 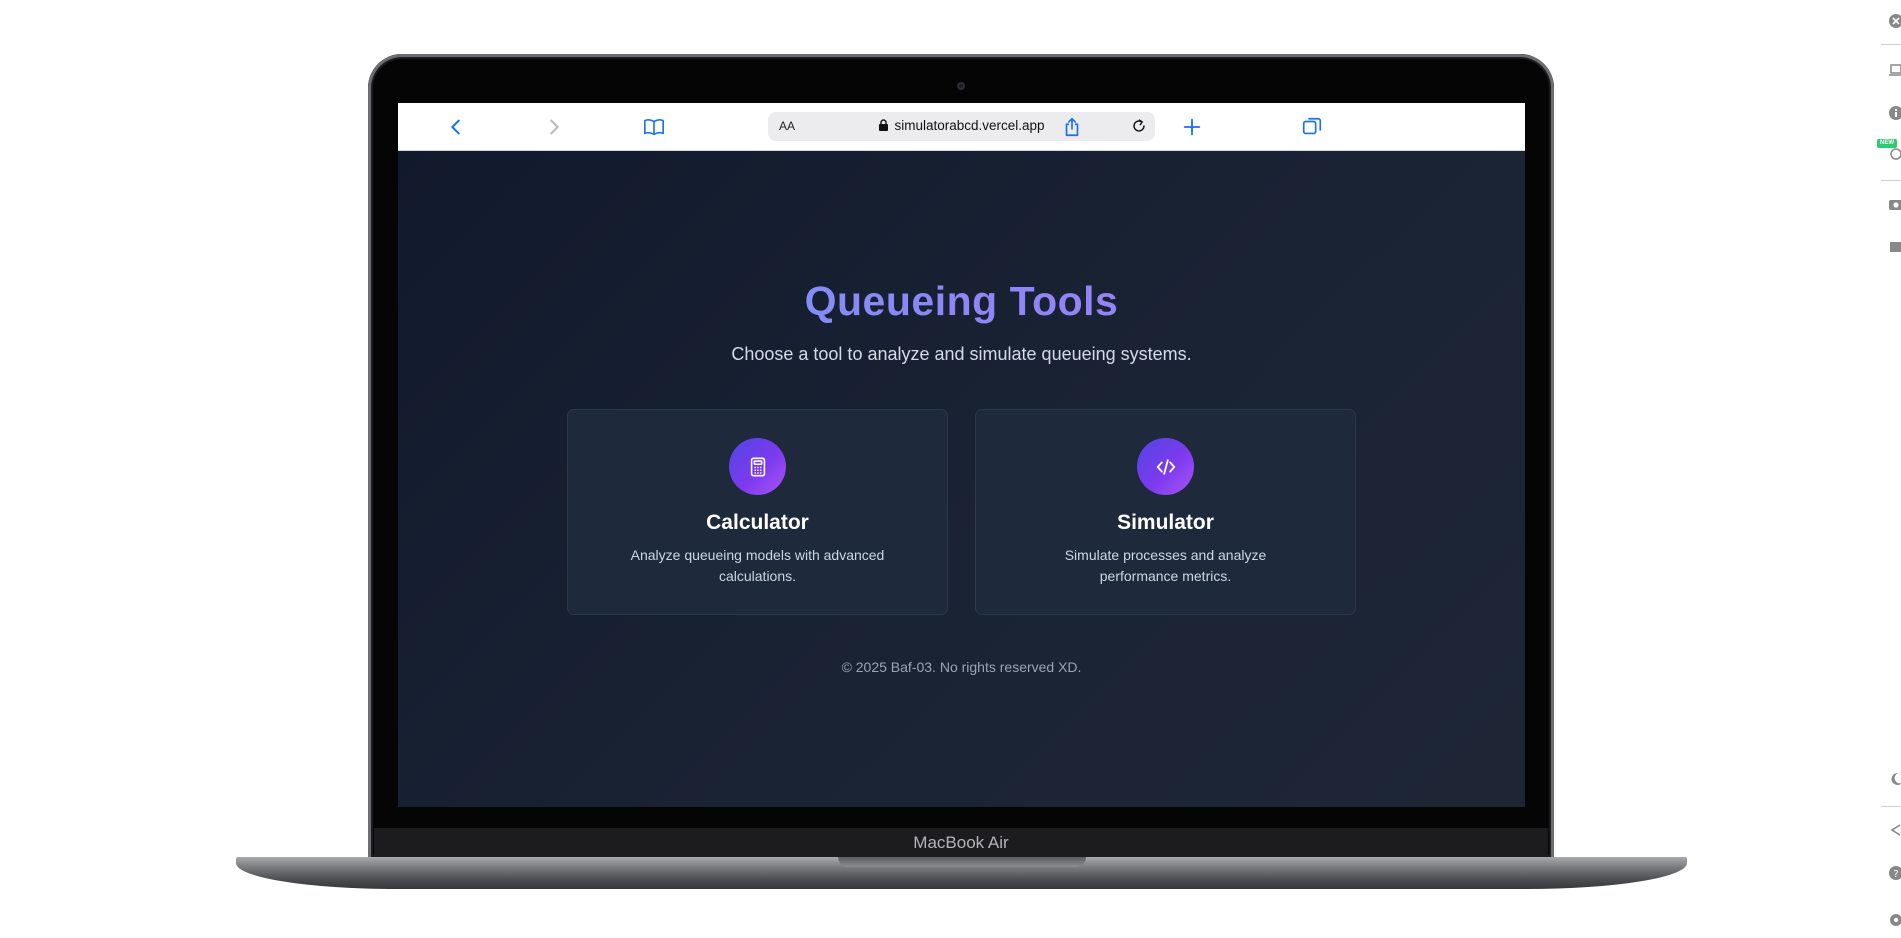 What do you see at coordinates (1894, 779) in the screenshot?
I see `moon-icon` at bounding box center [1894, 779].